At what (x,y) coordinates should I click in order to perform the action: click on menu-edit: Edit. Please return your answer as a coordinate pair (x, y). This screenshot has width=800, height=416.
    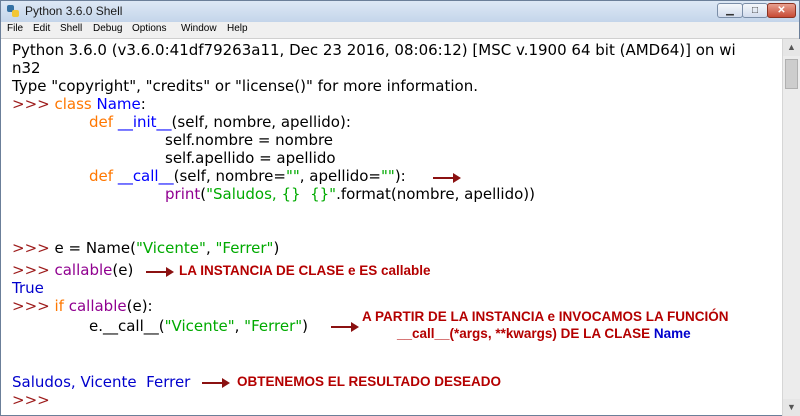
    Looking at the image, I should click on (41, 28).